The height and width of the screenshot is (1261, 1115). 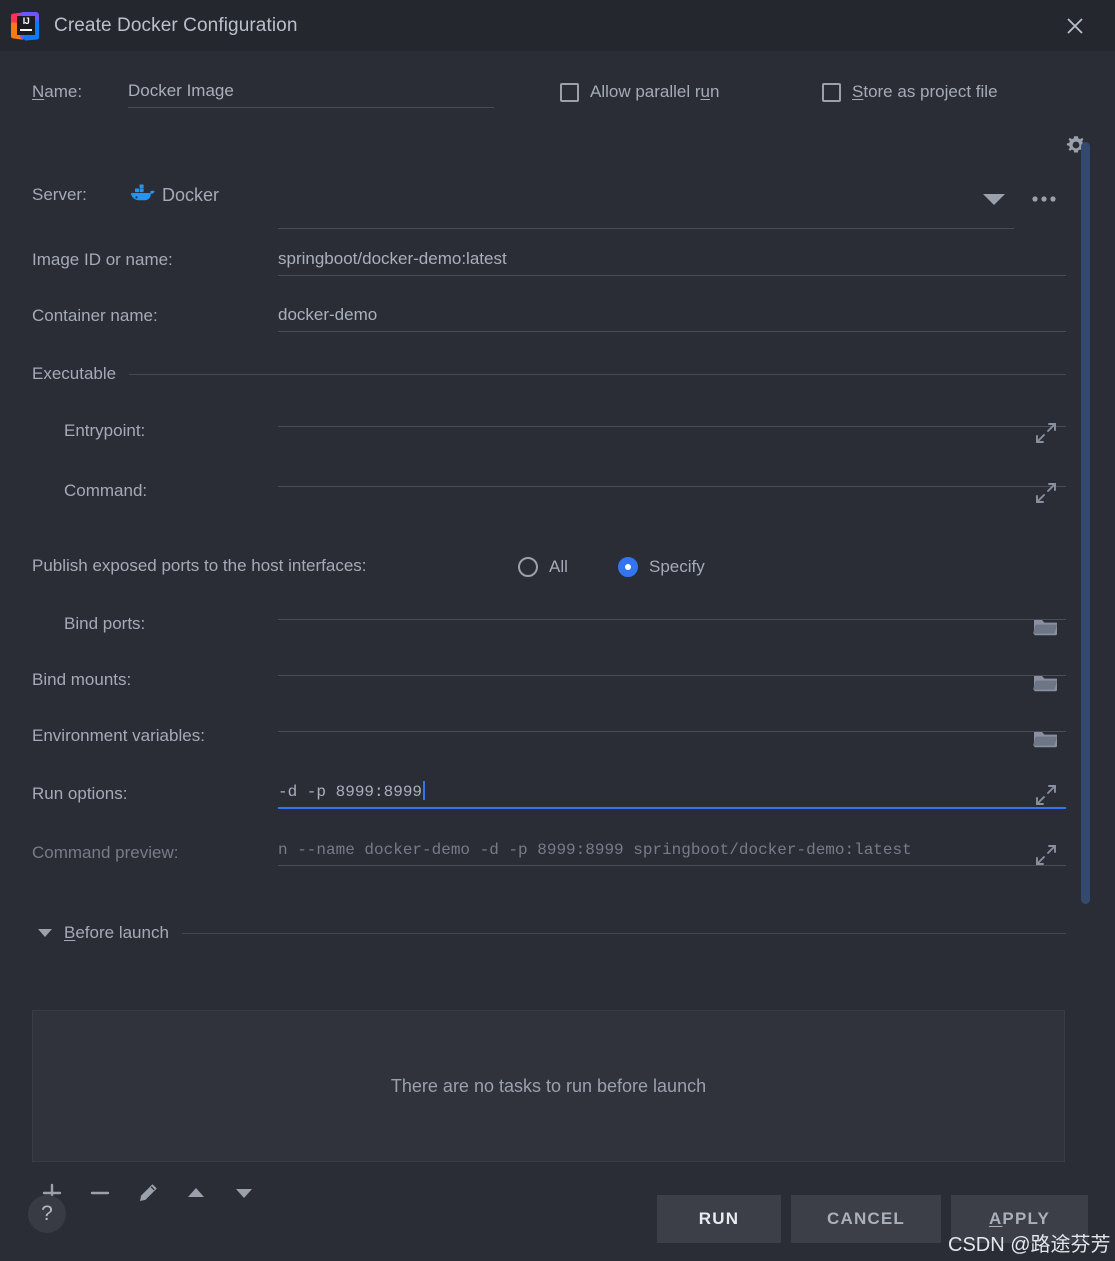 I want to click on store-as-project-file-label: Store as project file, so click(x=925, y=91).